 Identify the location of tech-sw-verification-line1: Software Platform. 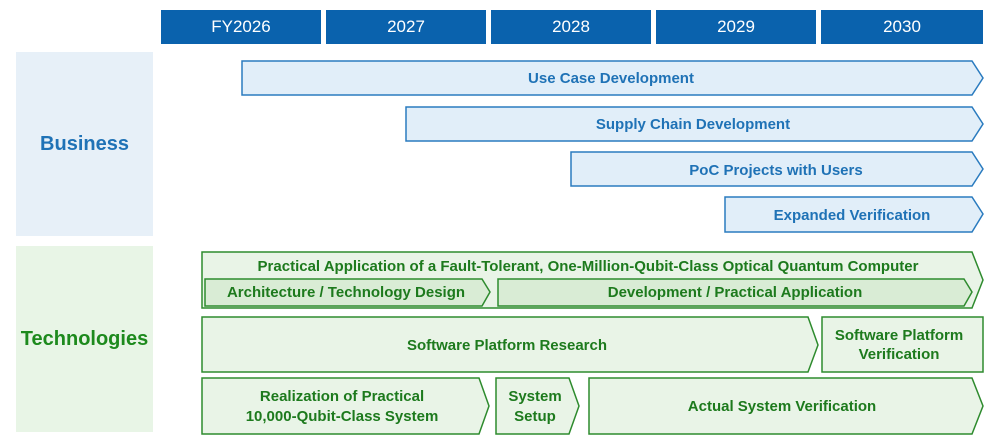
(899, 335).